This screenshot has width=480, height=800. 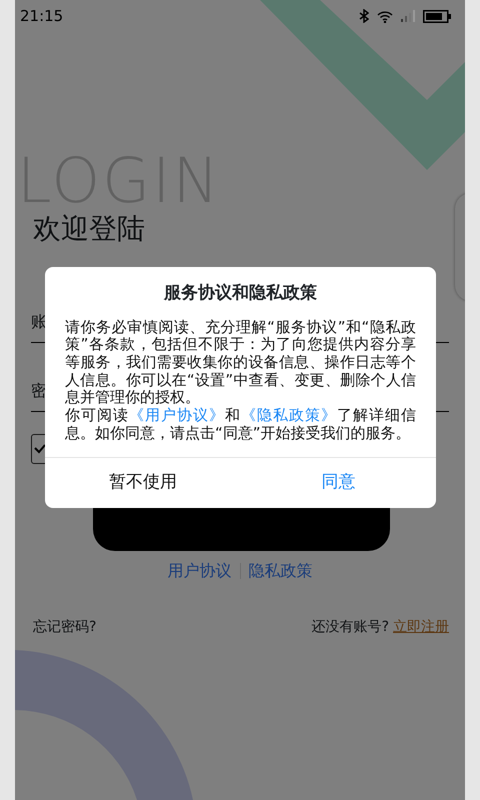 I want to click on signal-icon, so click(x=408, y=16).